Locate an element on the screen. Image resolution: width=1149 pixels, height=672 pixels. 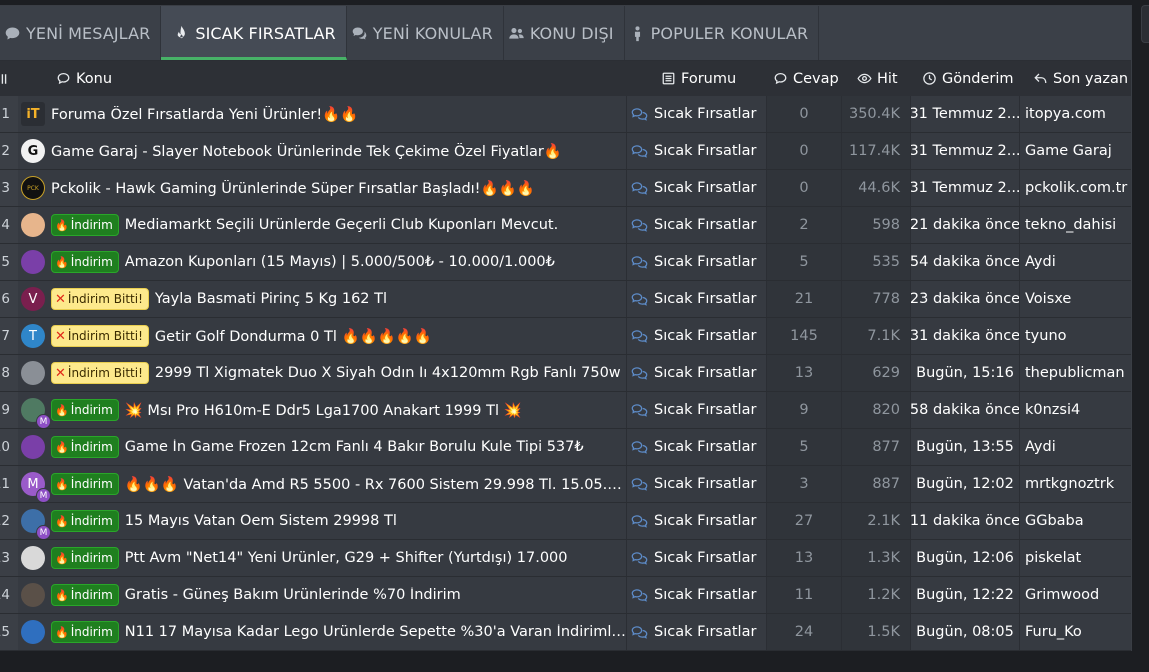
sort-handle is located at coordinates (5, 78).